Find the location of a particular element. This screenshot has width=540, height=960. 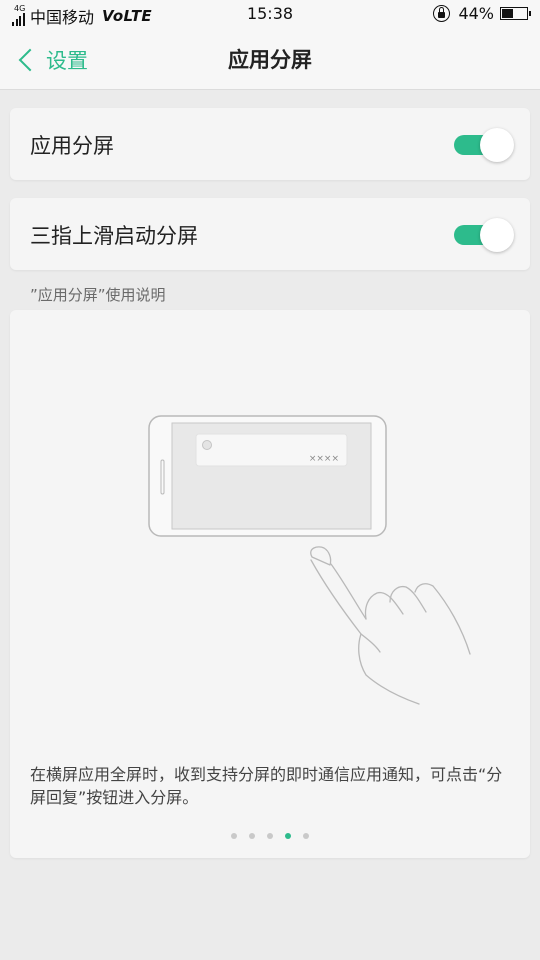

page-title: 应用分屏 is located at coordinates (270, 60).